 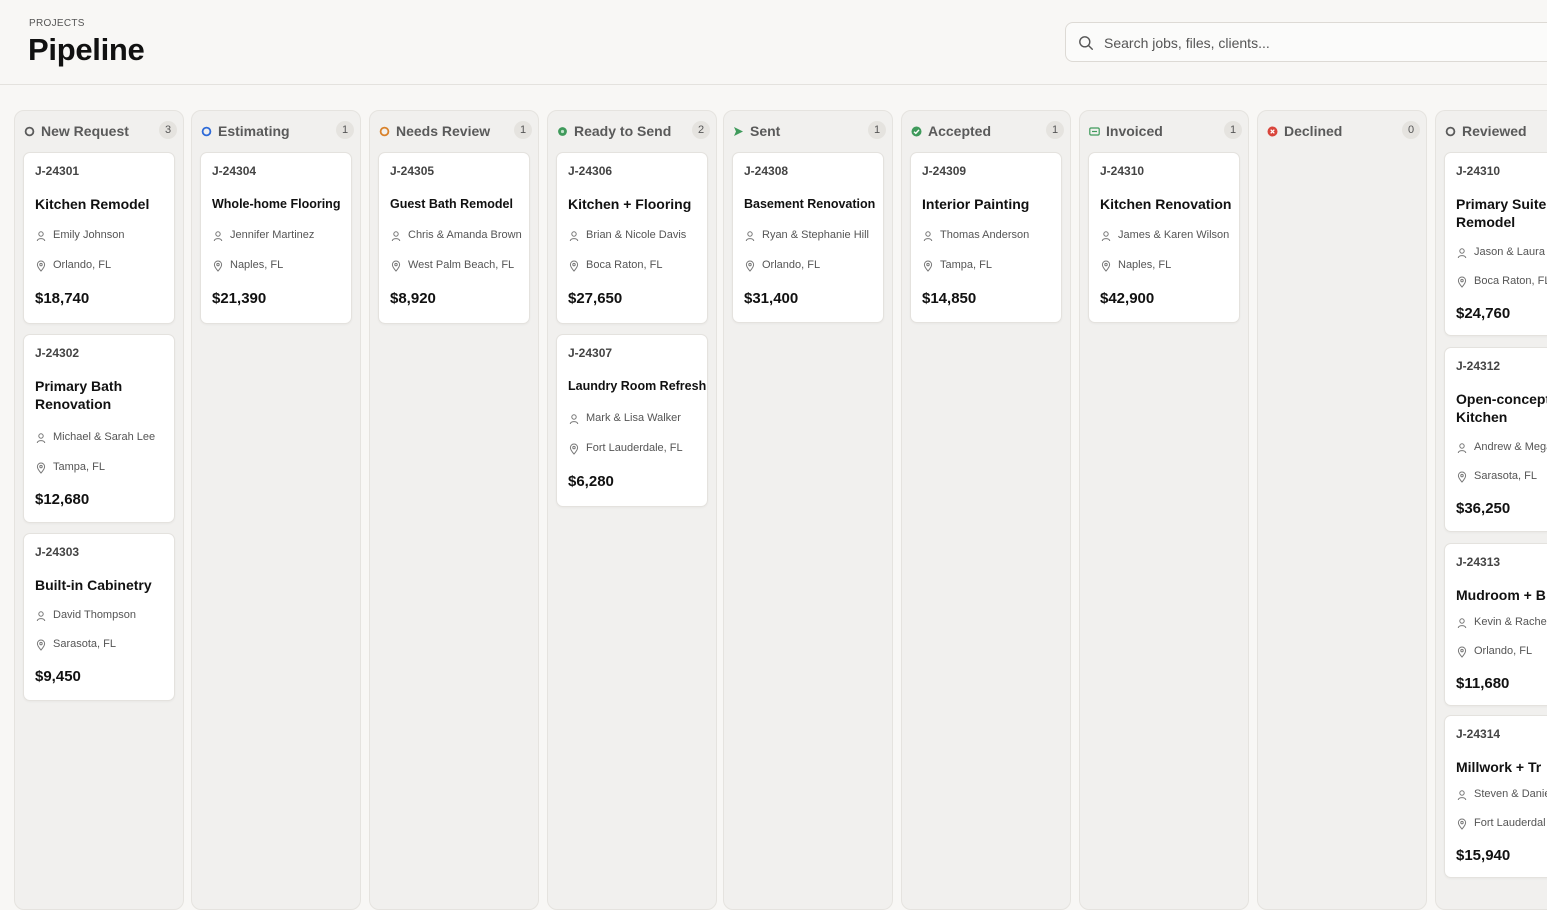 What do you see at coordinates (630, 204) in the screenshot?
I see `job-title: Kitchen + Flooring` at bounding box center [630, 204].